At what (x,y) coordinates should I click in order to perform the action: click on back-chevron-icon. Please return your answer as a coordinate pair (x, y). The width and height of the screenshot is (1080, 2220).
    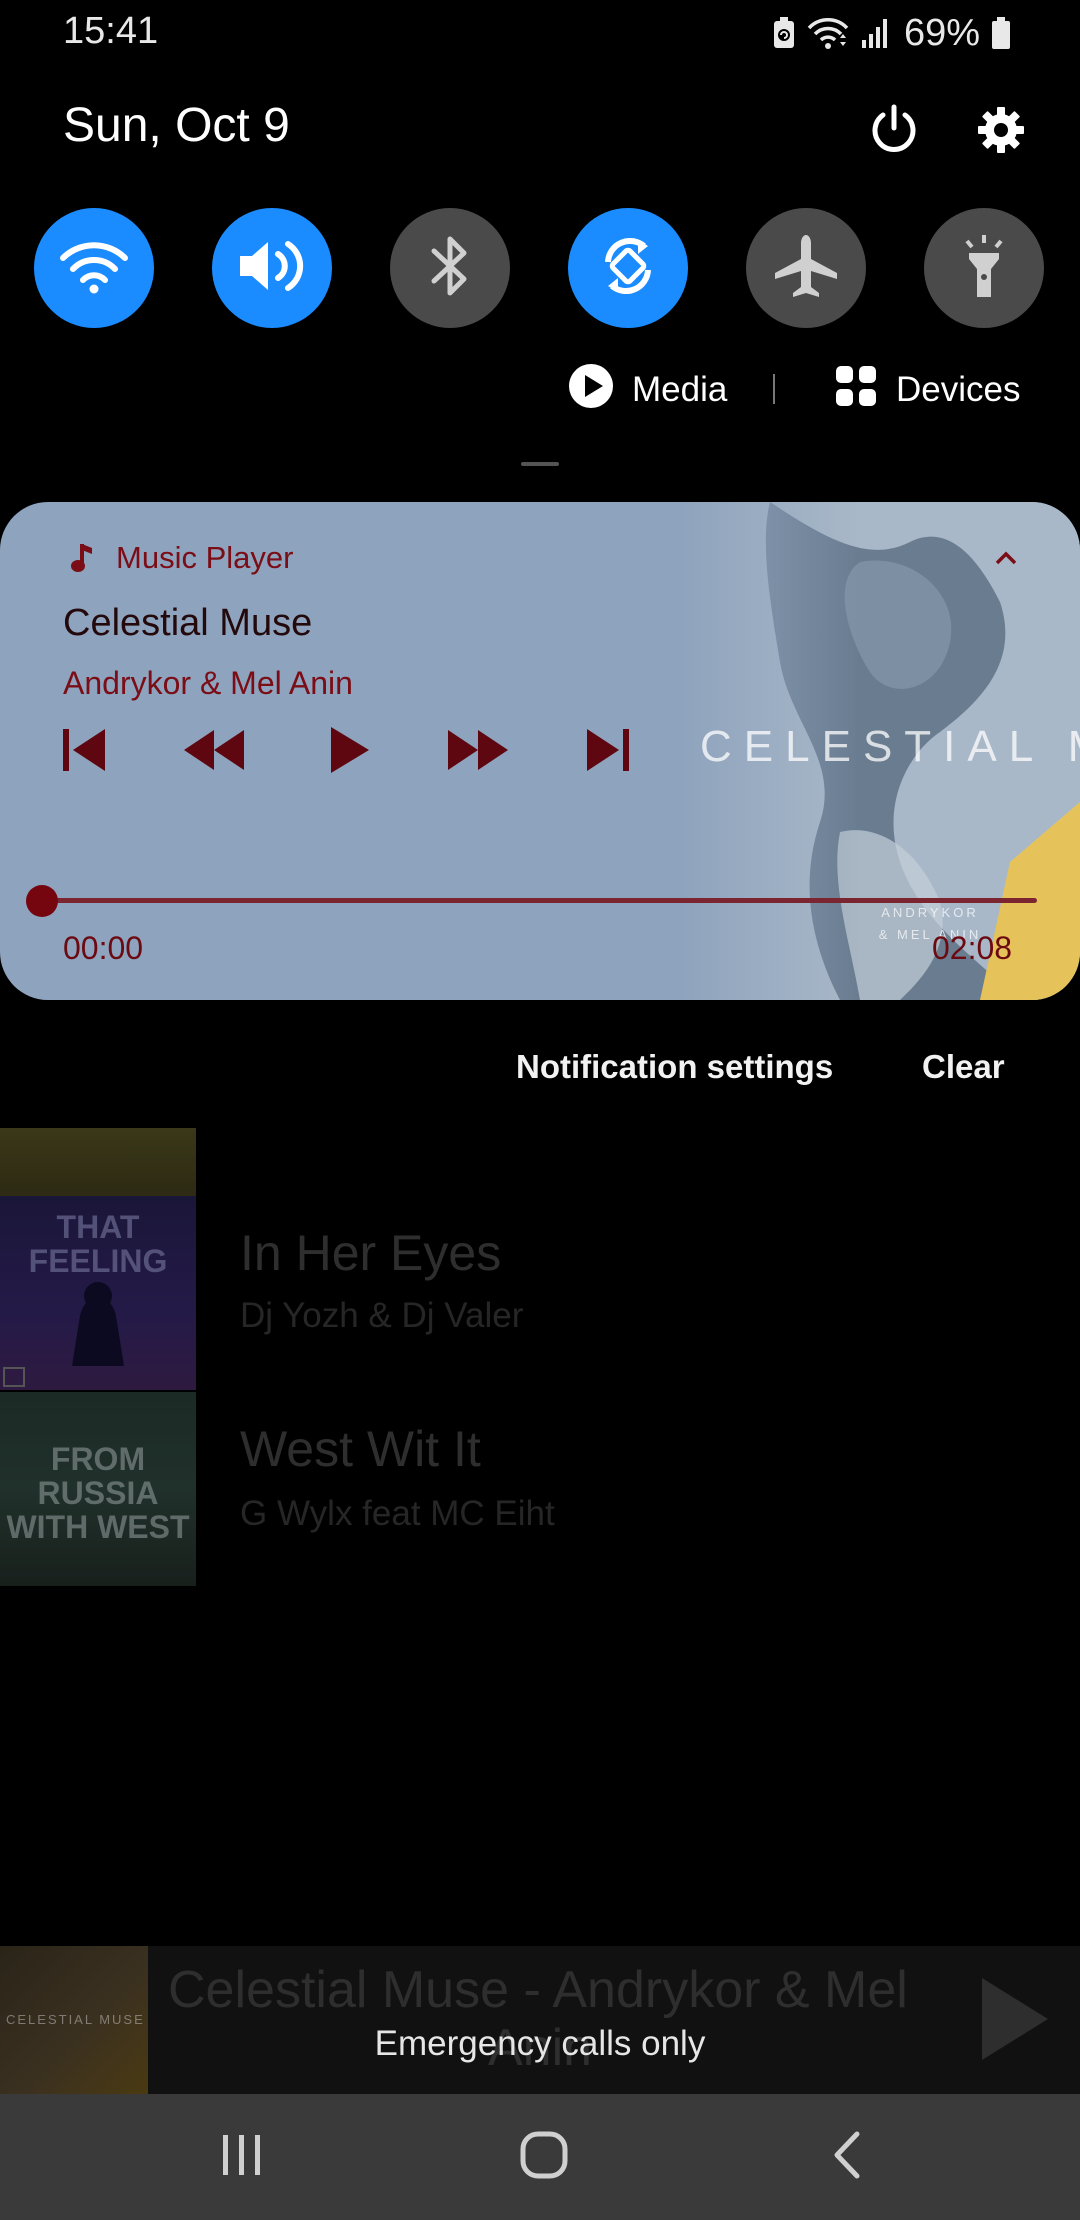
    Looking at the image, I should click on (846, 2157).